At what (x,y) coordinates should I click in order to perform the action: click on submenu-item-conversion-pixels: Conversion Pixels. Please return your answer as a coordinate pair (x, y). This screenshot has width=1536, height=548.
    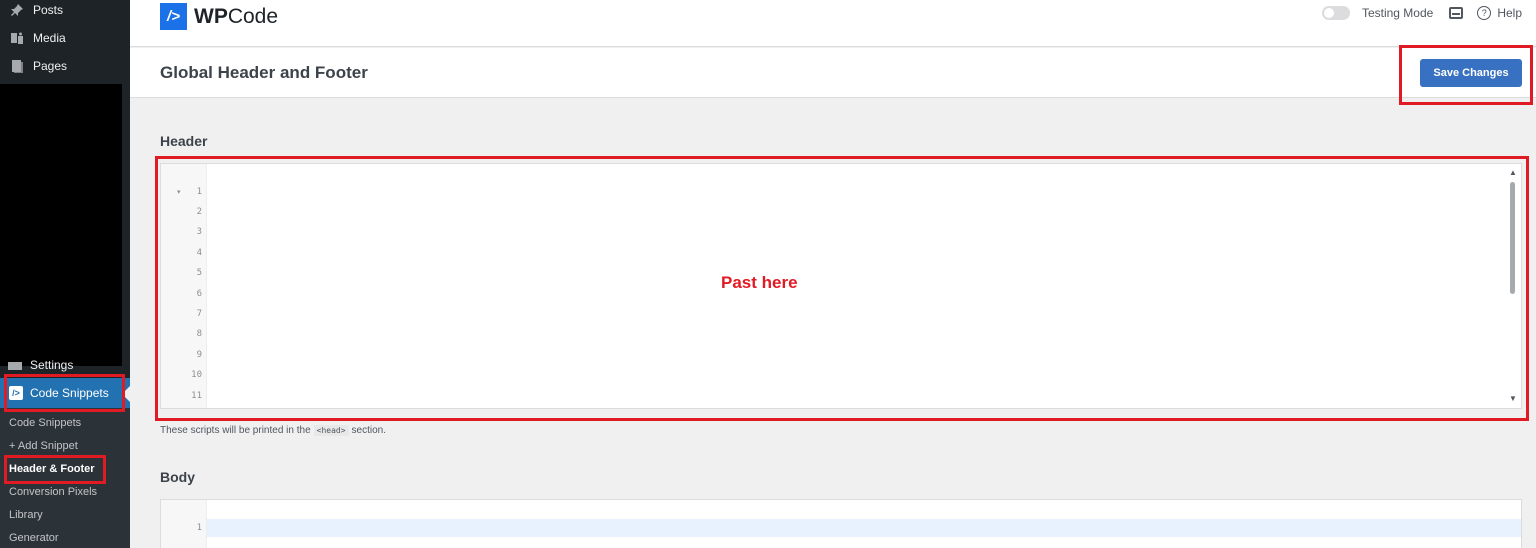
    Looking at the image, I should click on (53, 492).